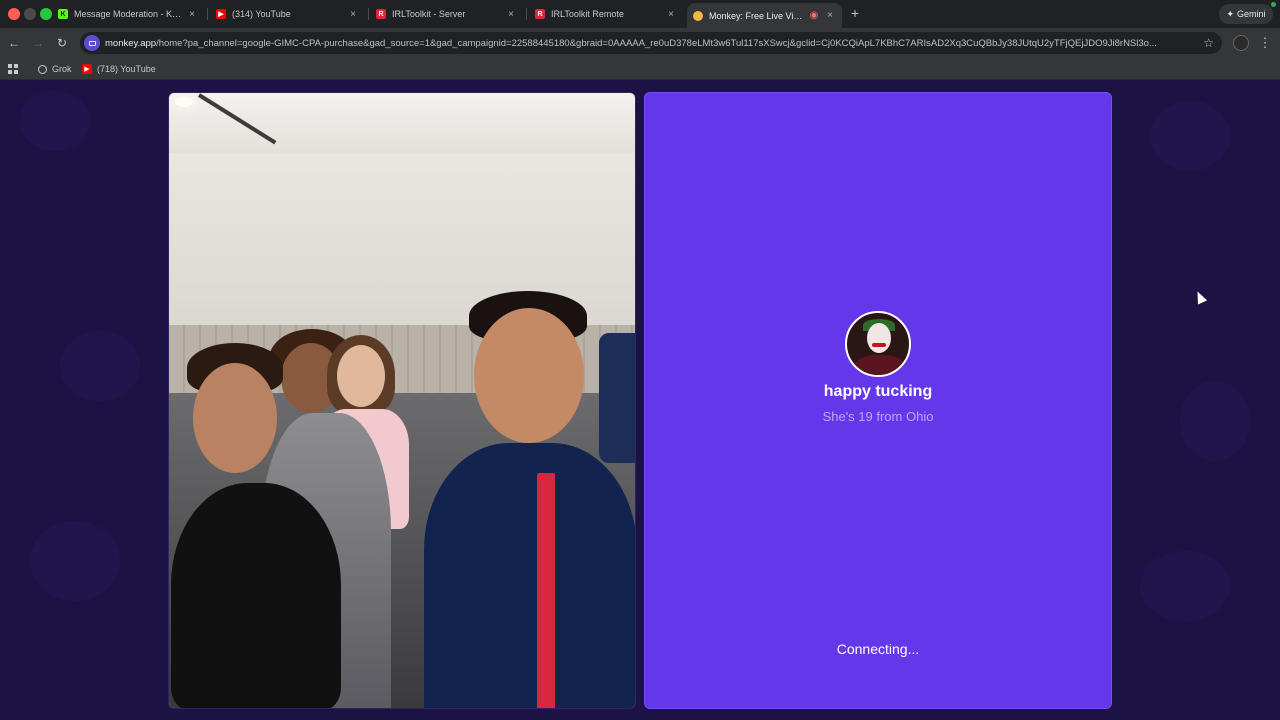 Image resolution: width=1280 pixels, height=720 pixels. What do you see at coordinates (855, 13) in the screenshot?
I see `new-tab-button: +` at bounding box center [855, 13].